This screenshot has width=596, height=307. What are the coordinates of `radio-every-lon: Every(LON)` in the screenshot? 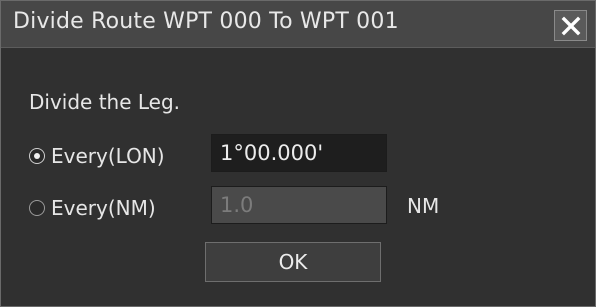 It's located at (97, 156).